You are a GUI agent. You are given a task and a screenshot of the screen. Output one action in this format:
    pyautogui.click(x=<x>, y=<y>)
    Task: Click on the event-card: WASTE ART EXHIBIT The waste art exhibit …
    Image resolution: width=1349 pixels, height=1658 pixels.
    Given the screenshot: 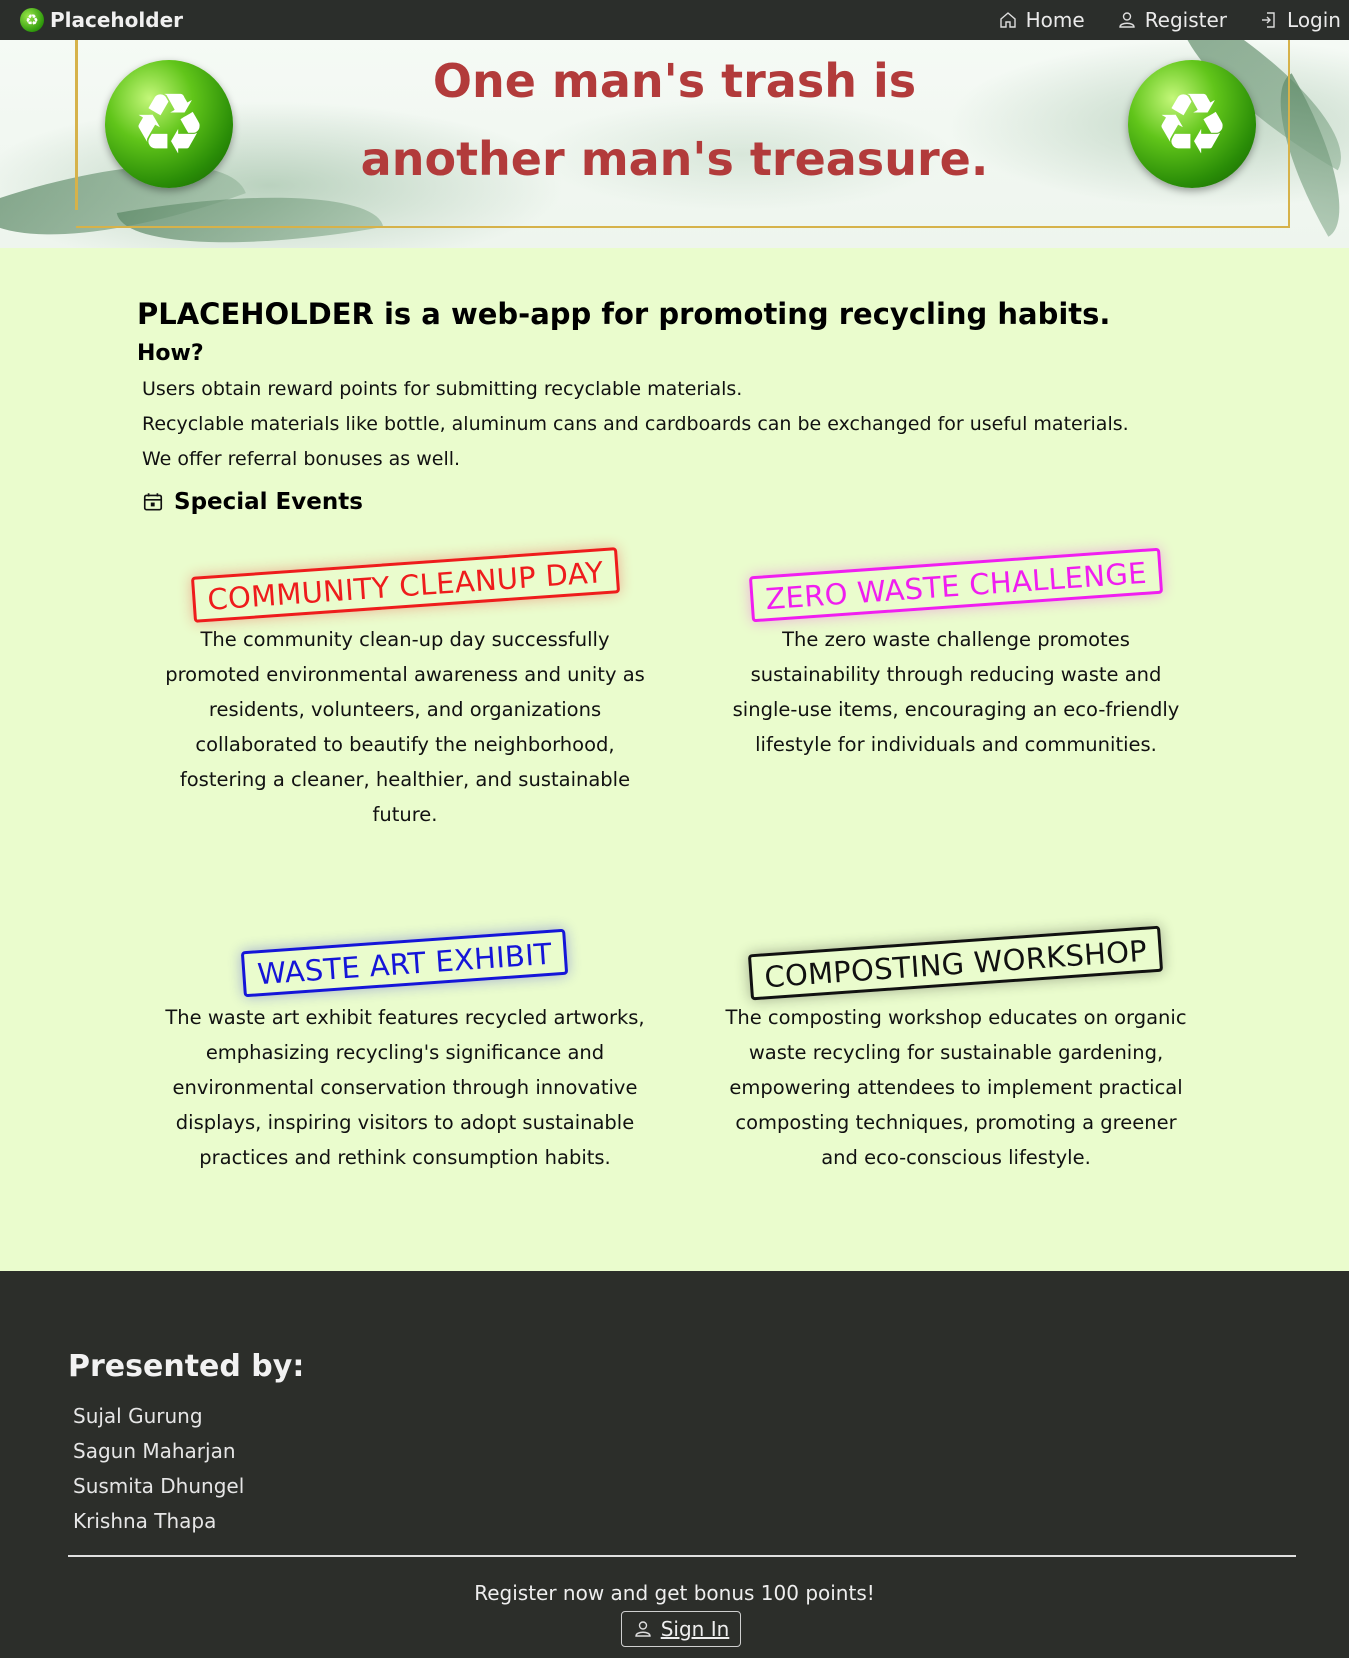 What is the action you would take?
    pyautogui.click(x=405, y=1051)
    